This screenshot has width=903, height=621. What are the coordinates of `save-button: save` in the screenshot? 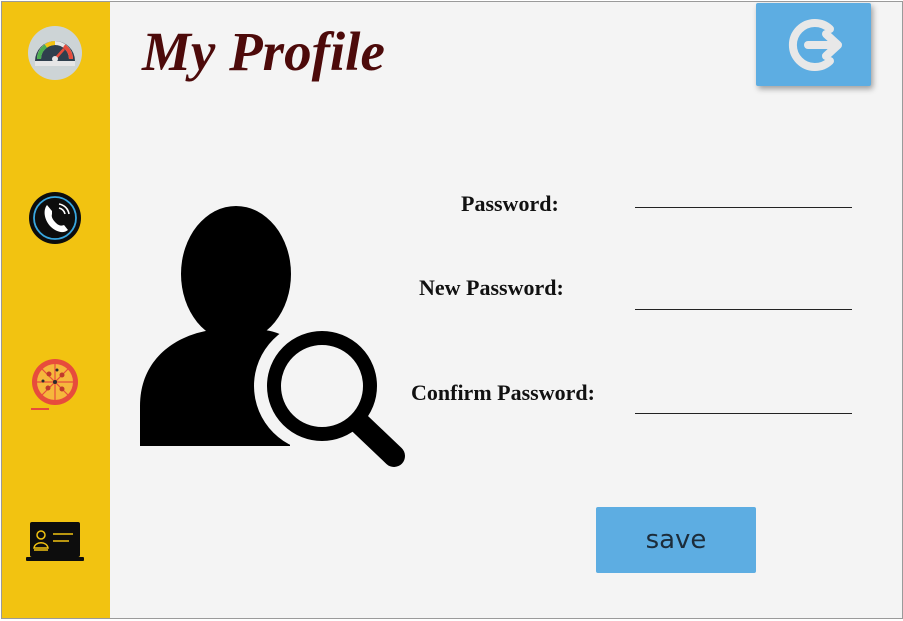 It's located at (676, 540).